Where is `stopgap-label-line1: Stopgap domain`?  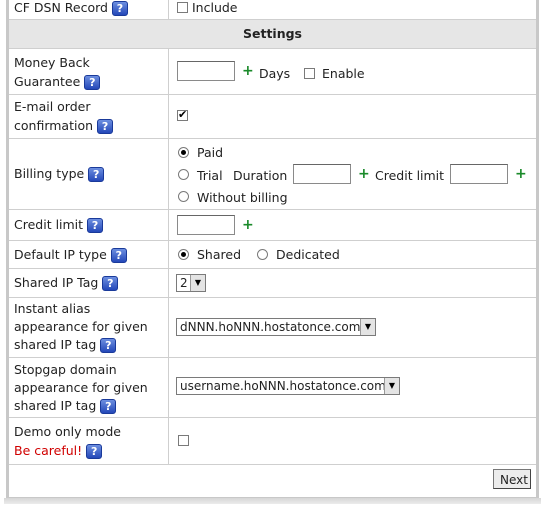 stopgap-label-line1: Stopgap domain is located at coordinates (65, 369).